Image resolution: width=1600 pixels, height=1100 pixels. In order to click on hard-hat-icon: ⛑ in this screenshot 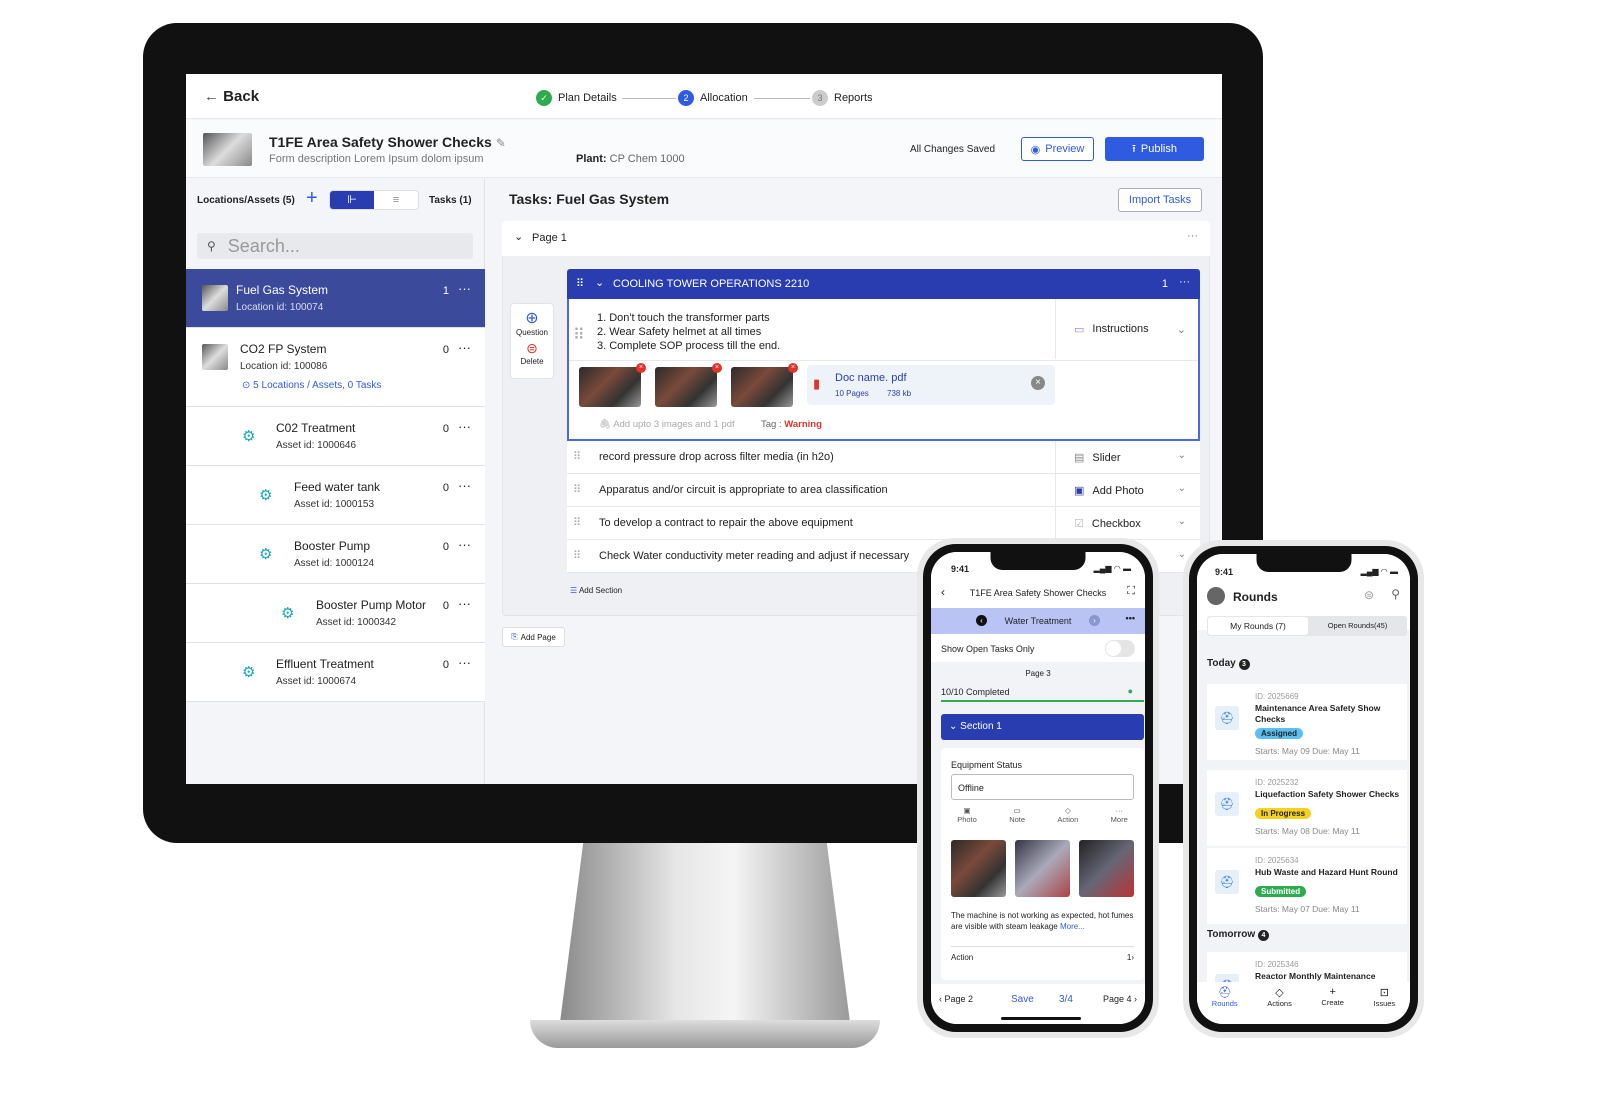, I will do `click(1224, 993)`.